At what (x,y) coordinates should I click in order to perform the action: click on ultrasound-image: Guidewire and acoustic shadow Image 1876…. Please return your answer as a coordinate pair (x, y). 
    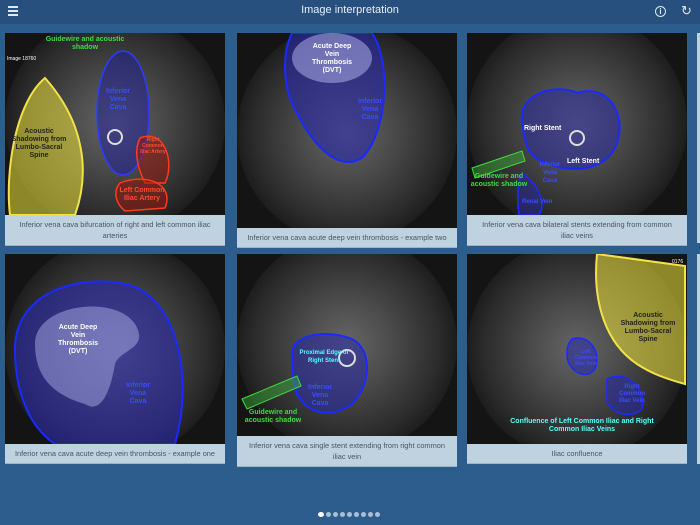
    Looking at the image, I should click on (115, 124).